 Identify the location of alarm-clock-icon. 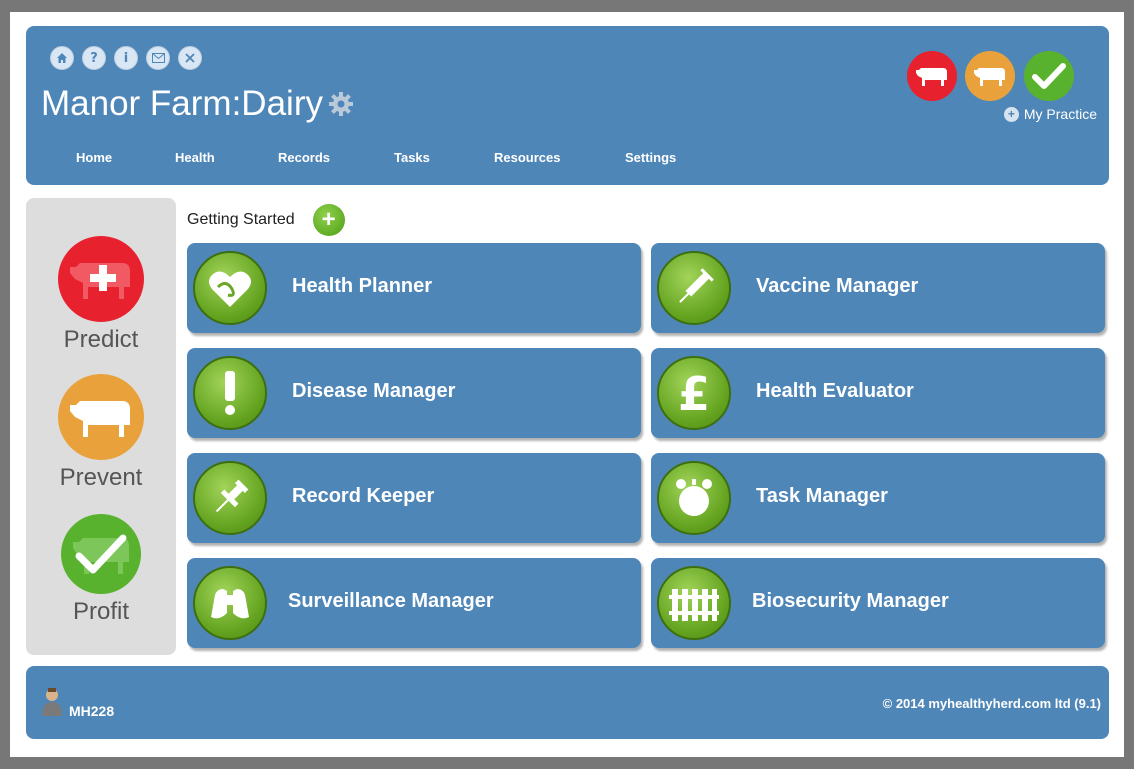
(694, 498).